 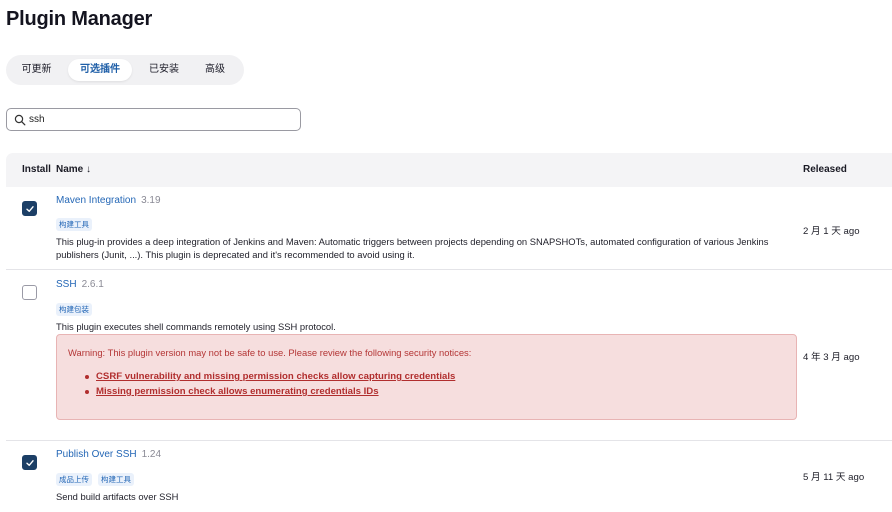 I want to click on tab-bar: 可更新 可选插件 已安装 高级, so click(x=125, y=70).